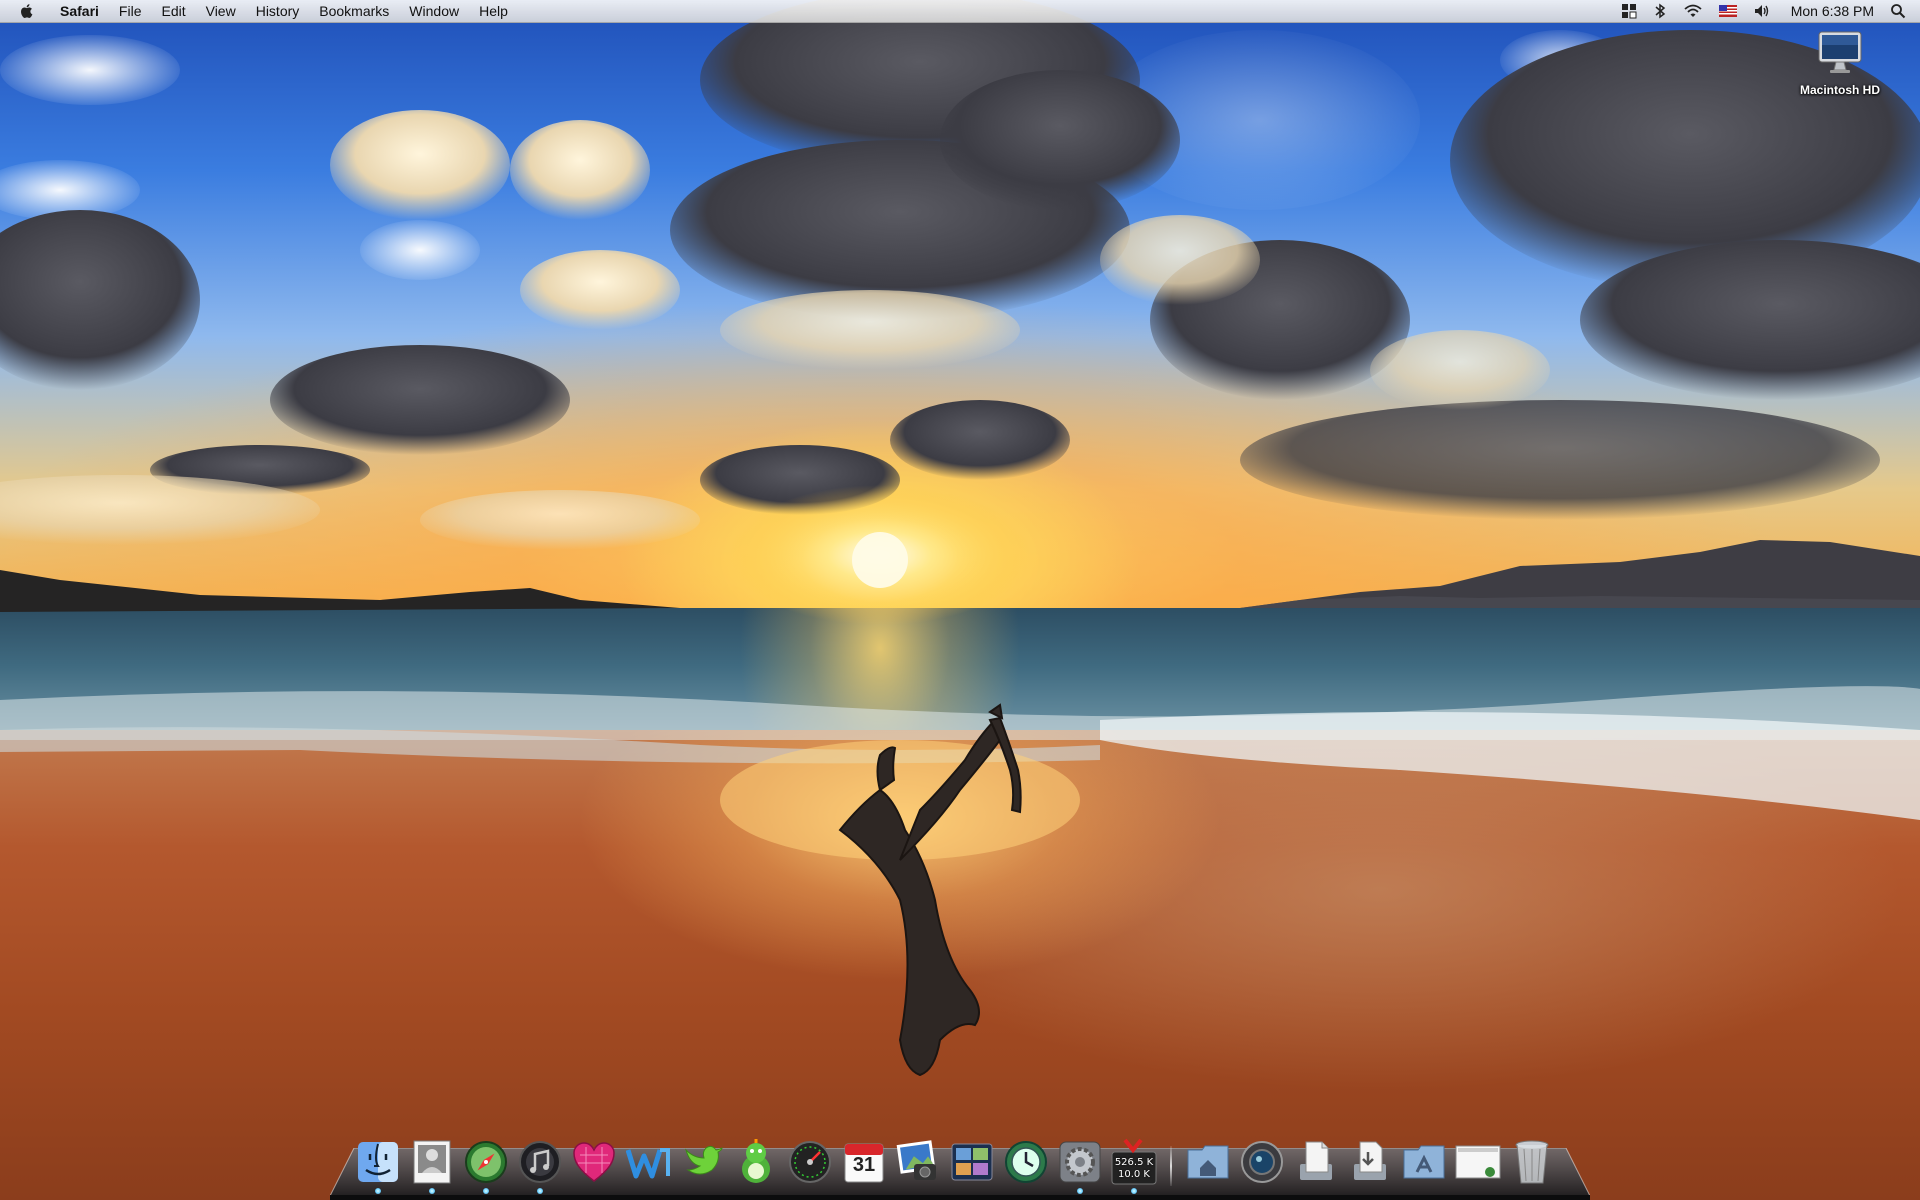 Image resolution: width=1920 pixels, height=1200 pixels. I want to click on desktop-icon-macintosh-hd: Macintosh HD, so click(1840, 63).